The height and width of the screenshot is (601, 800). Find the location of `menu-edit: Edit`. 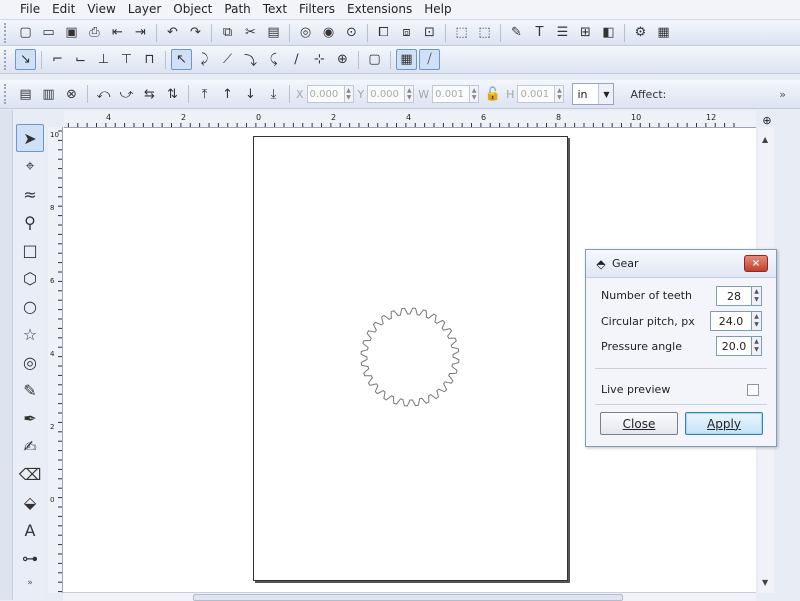

menu-edit: Edit is located at coordinates (63, 9).